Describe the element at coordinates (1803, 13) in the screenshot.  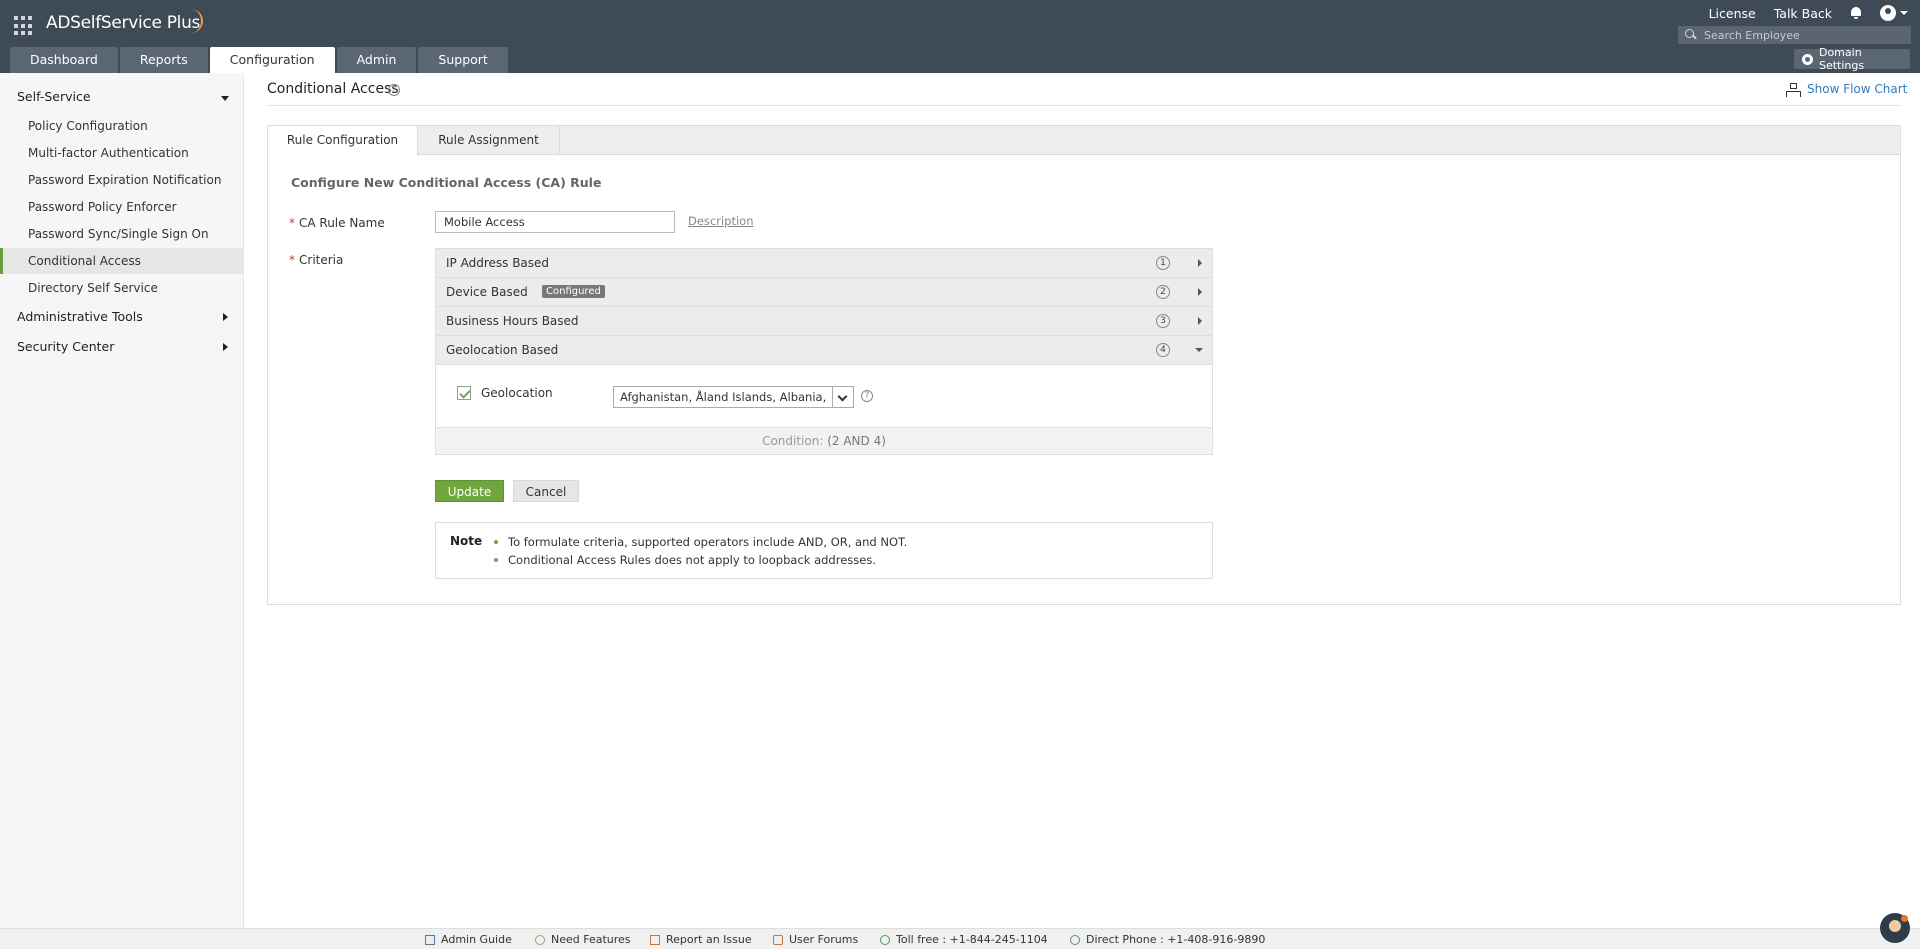
I see `talk-back-link: Talk Back` at that location.